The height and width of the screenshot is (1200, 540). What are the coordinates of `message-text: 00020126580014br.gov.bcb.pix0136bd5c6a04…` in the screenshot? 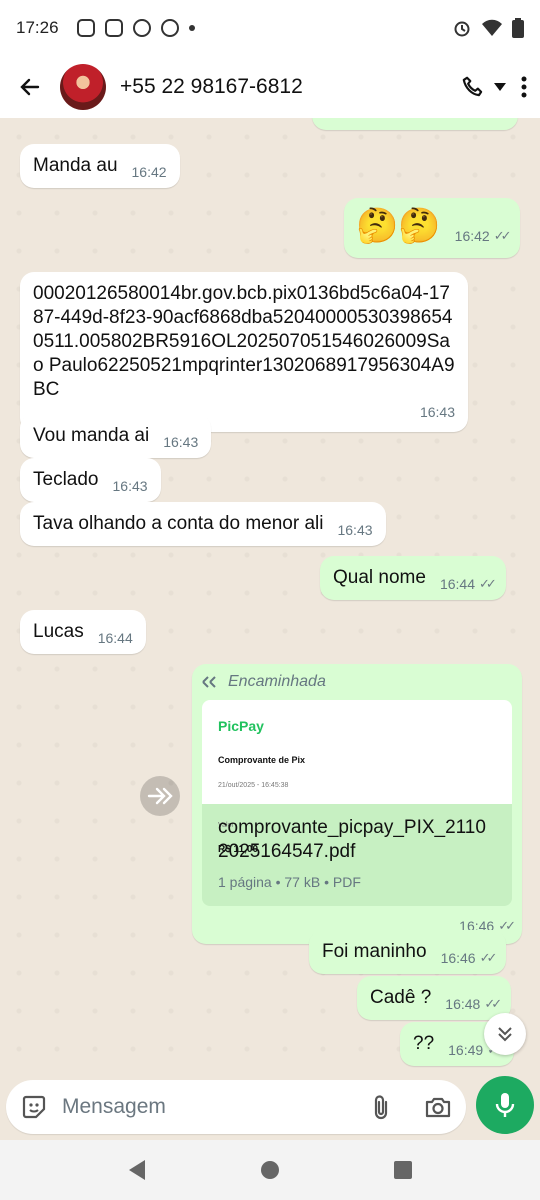 It's located at (244, 341).